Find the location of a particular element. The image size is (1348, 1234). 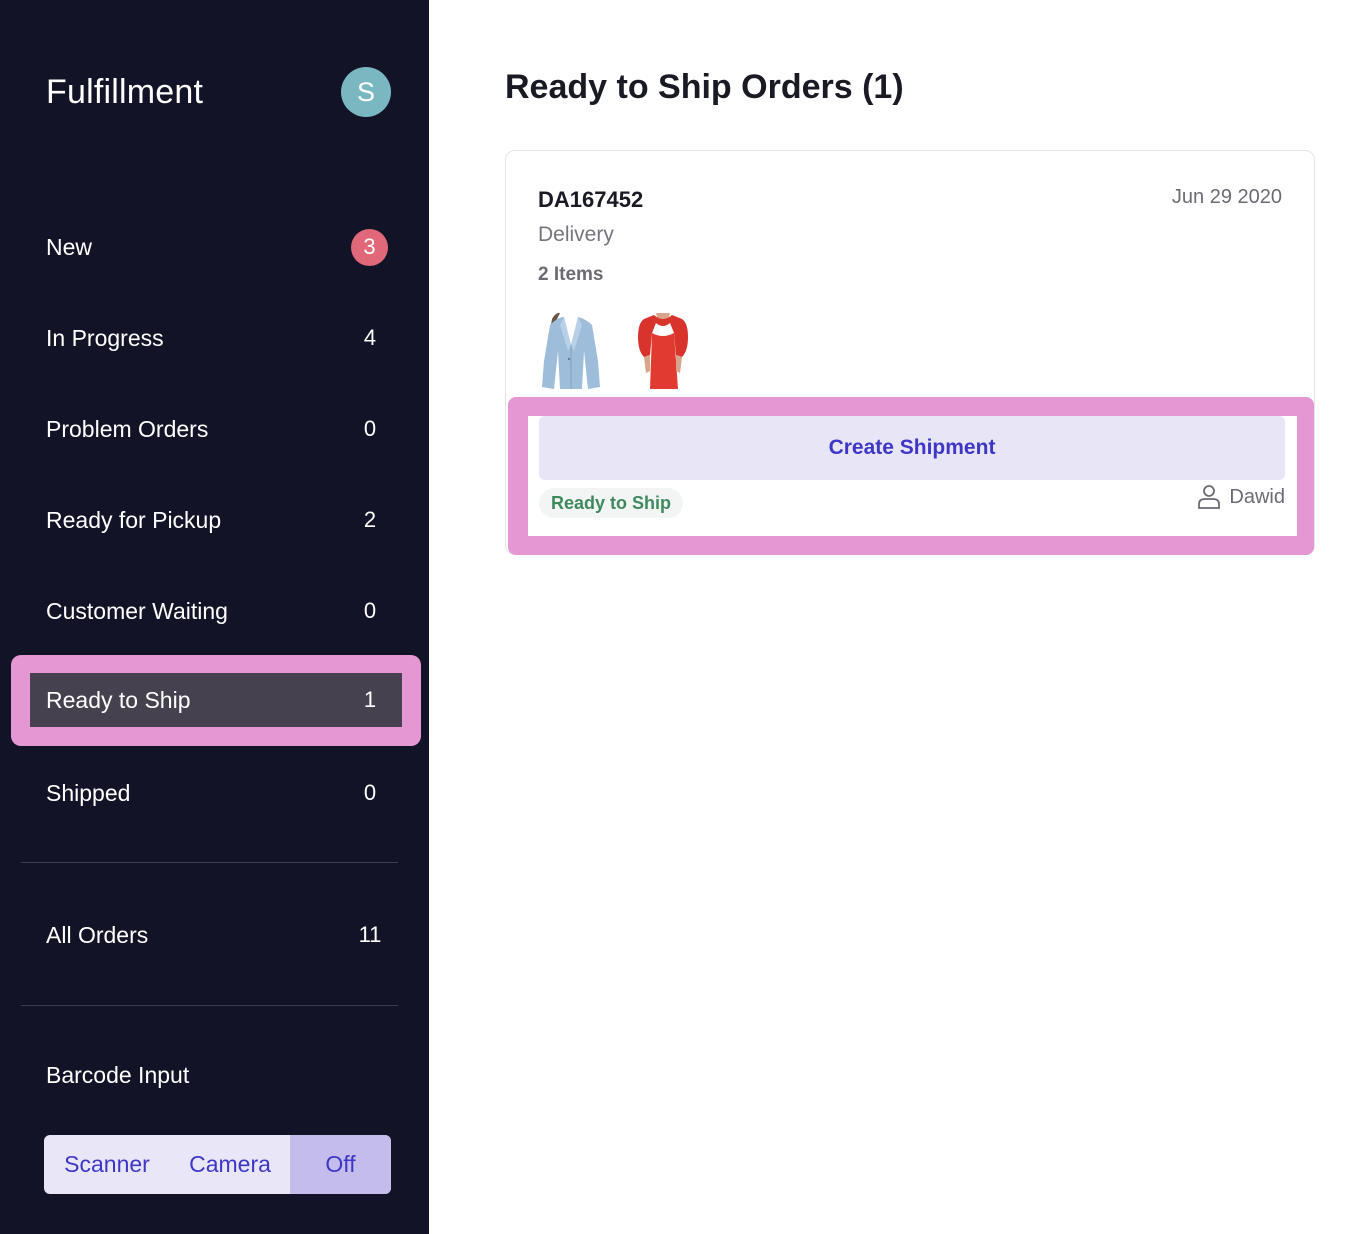

item-thumbnail-dress is located at coordinates (663, 351).